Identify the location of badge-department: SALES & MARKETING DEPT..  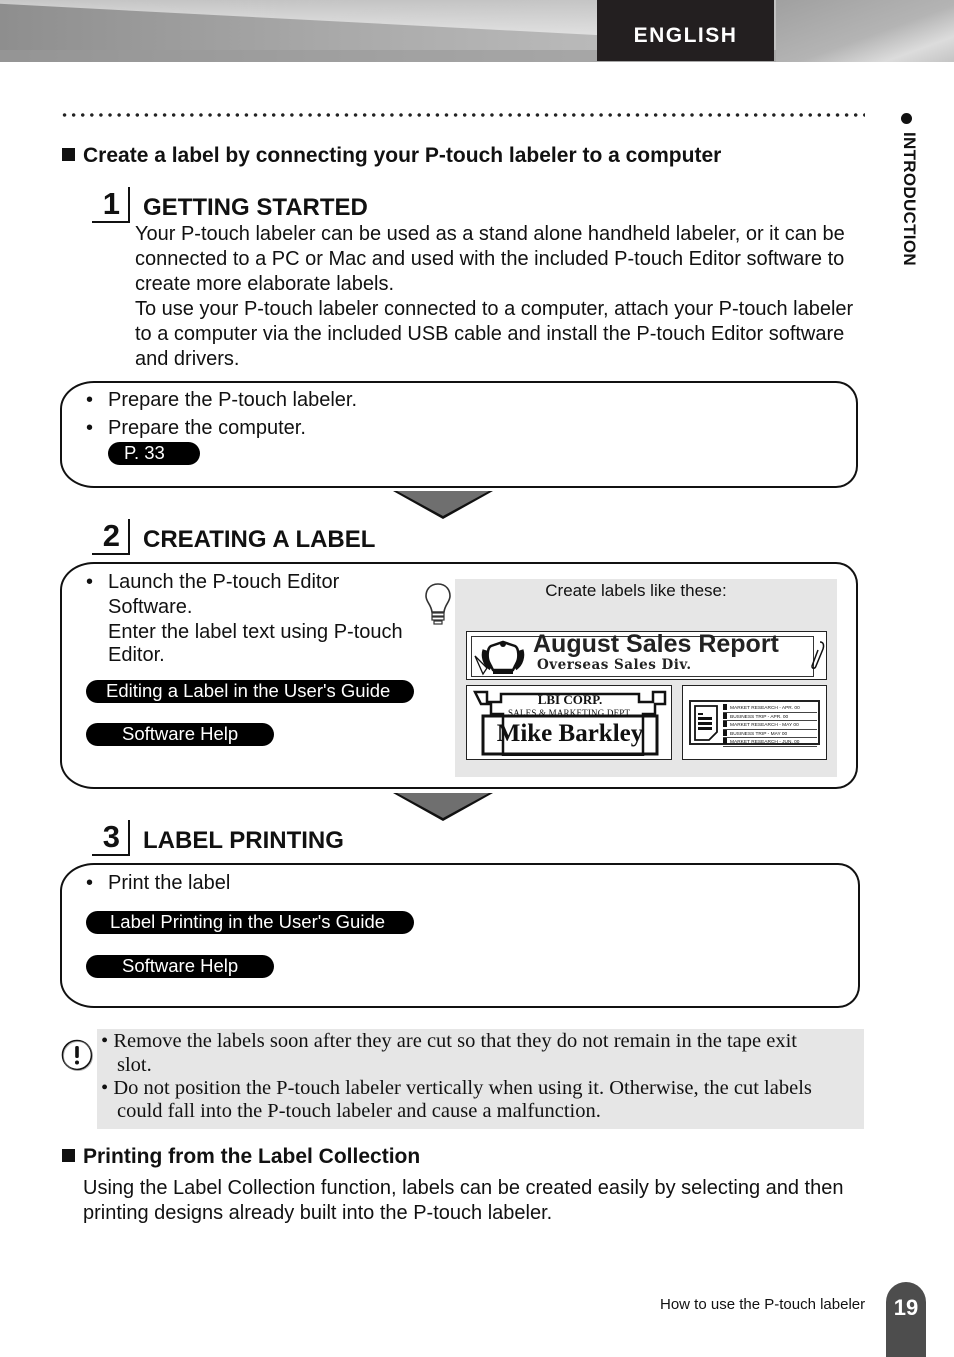
(570, 713).